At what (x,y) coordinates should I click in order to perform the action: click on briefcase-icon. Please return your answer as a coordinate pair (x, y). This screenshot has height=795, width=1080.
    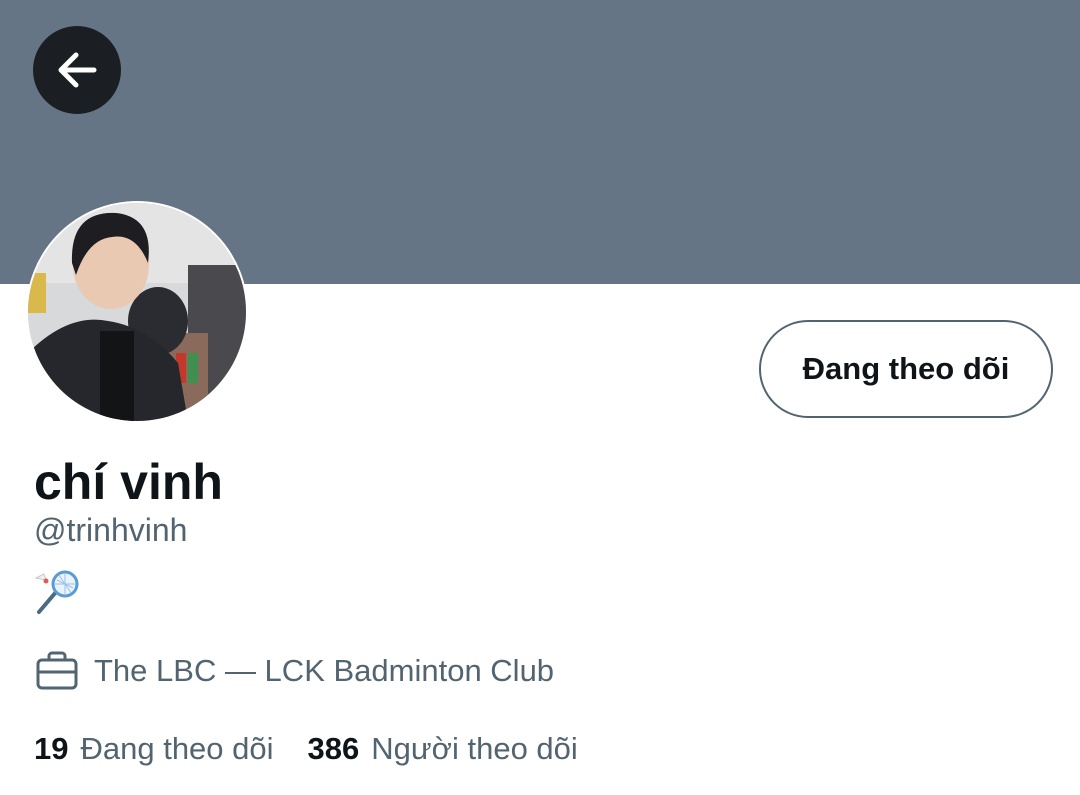
    Looking at the image, I should click on (57, 671).